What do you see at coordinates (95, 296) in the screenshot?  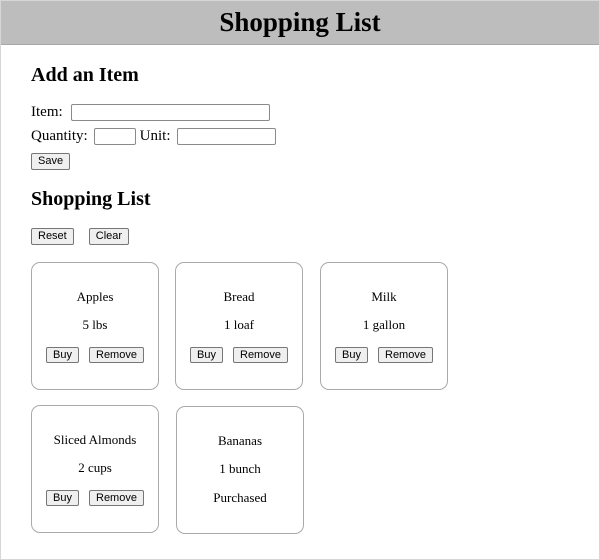 I see `item-name: Apples` at bounding box center [95, 296].